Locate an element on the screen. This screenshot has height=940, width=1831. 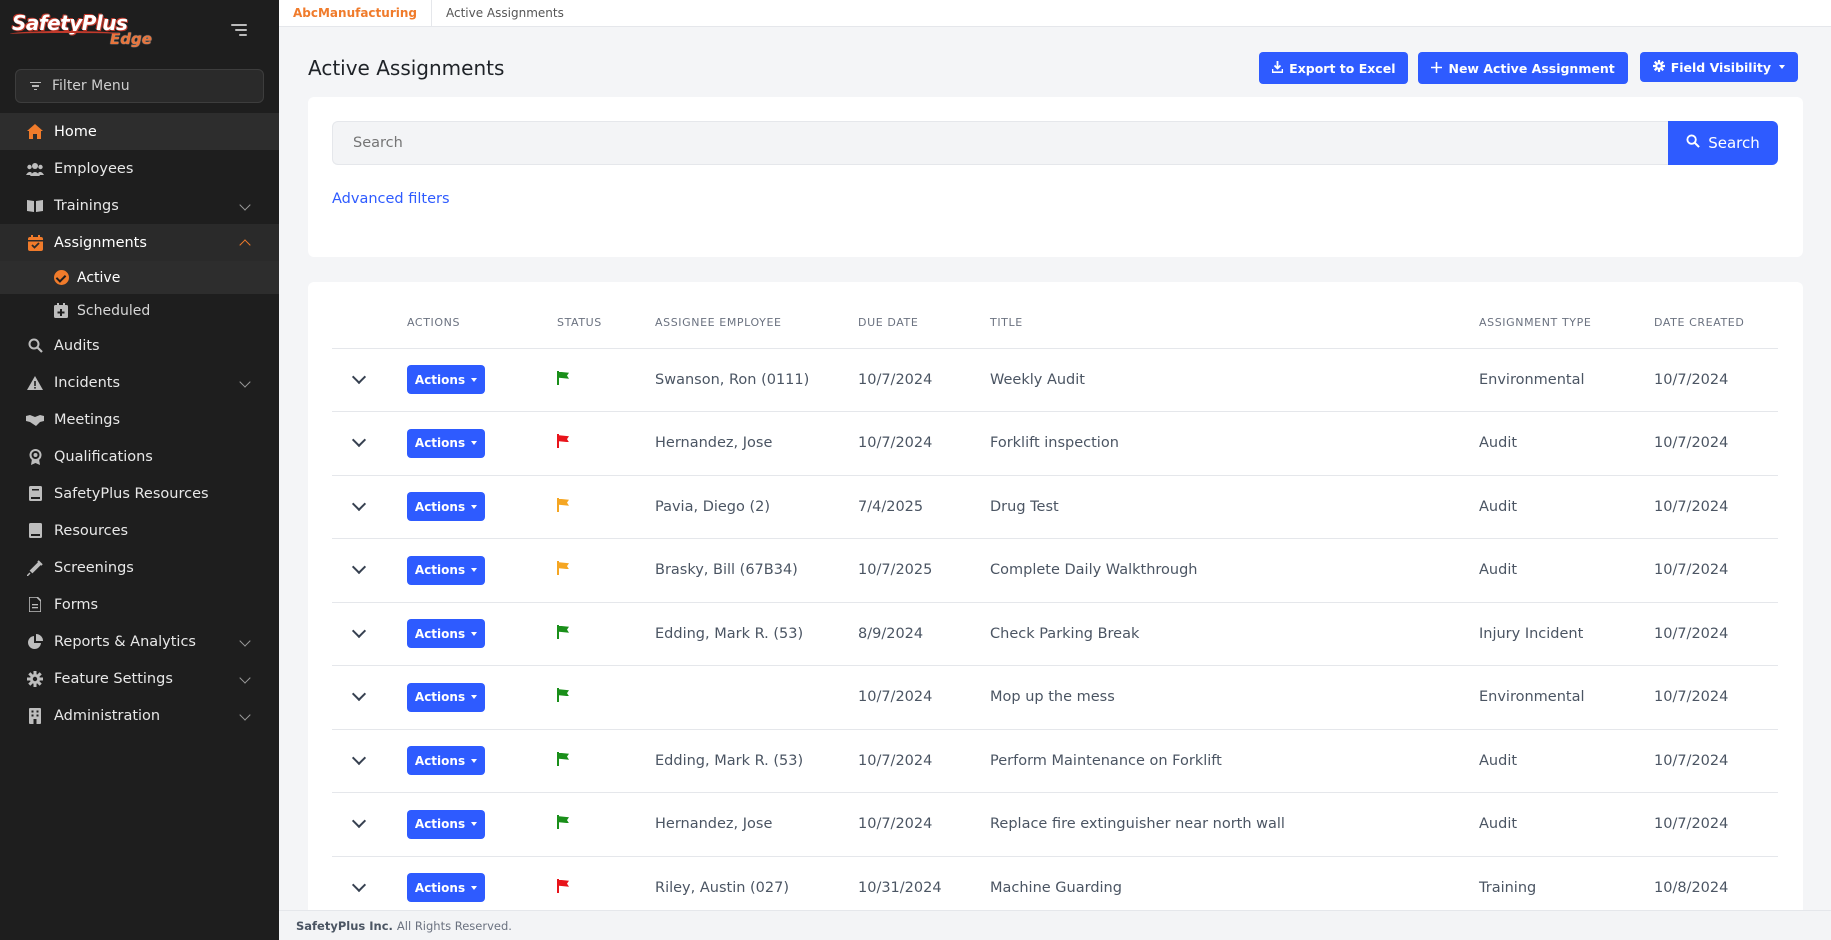
sidebar-item-label: Screenings is located at coordinates (94, 567).